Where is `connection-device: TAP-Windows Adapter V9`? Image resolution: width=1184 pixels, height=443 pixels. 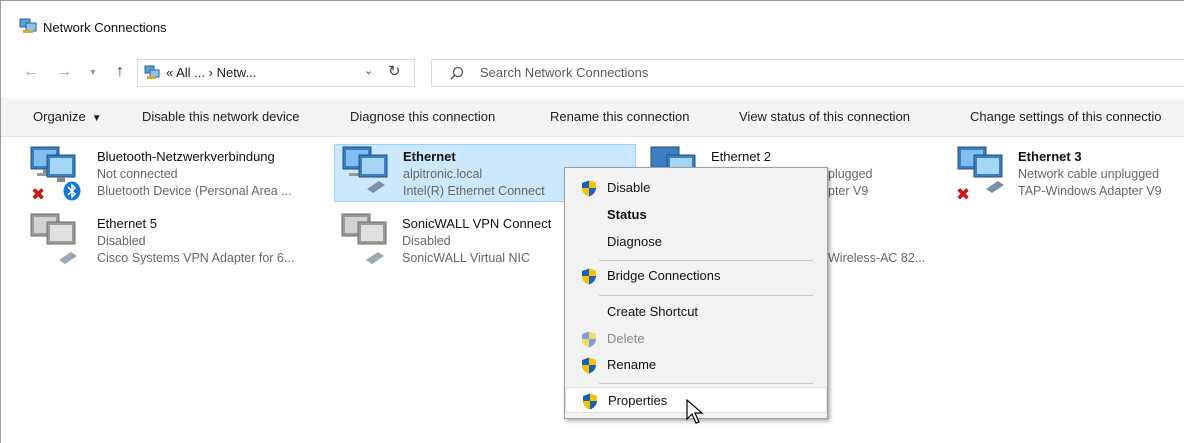 connection-device: TAP-Windows Adapter V9 is located at coordinates (1090, 191).